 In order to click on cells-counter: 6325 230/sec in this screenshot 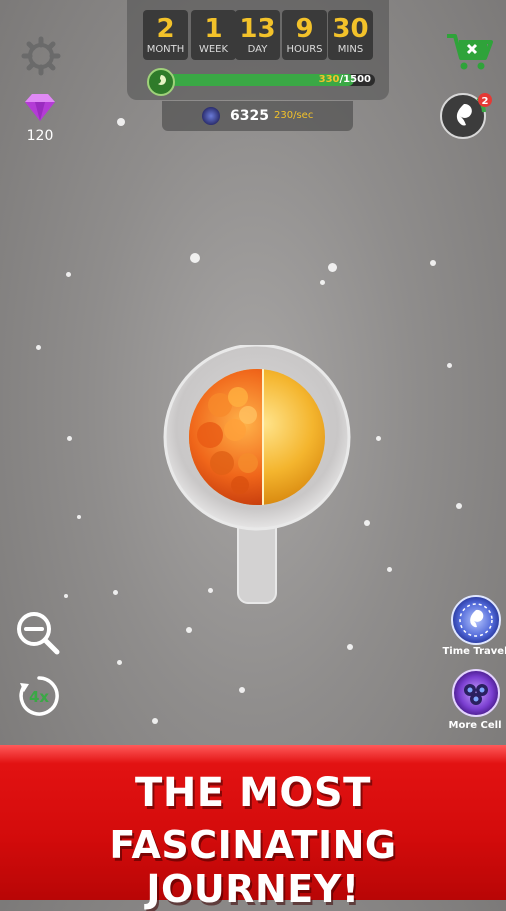, I will do `click(257, 116)`.